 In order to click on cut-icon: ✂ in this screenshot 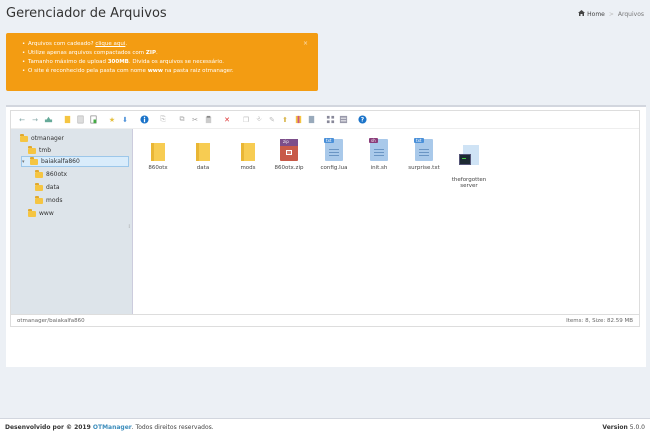, I will do `click(195, 120)`.